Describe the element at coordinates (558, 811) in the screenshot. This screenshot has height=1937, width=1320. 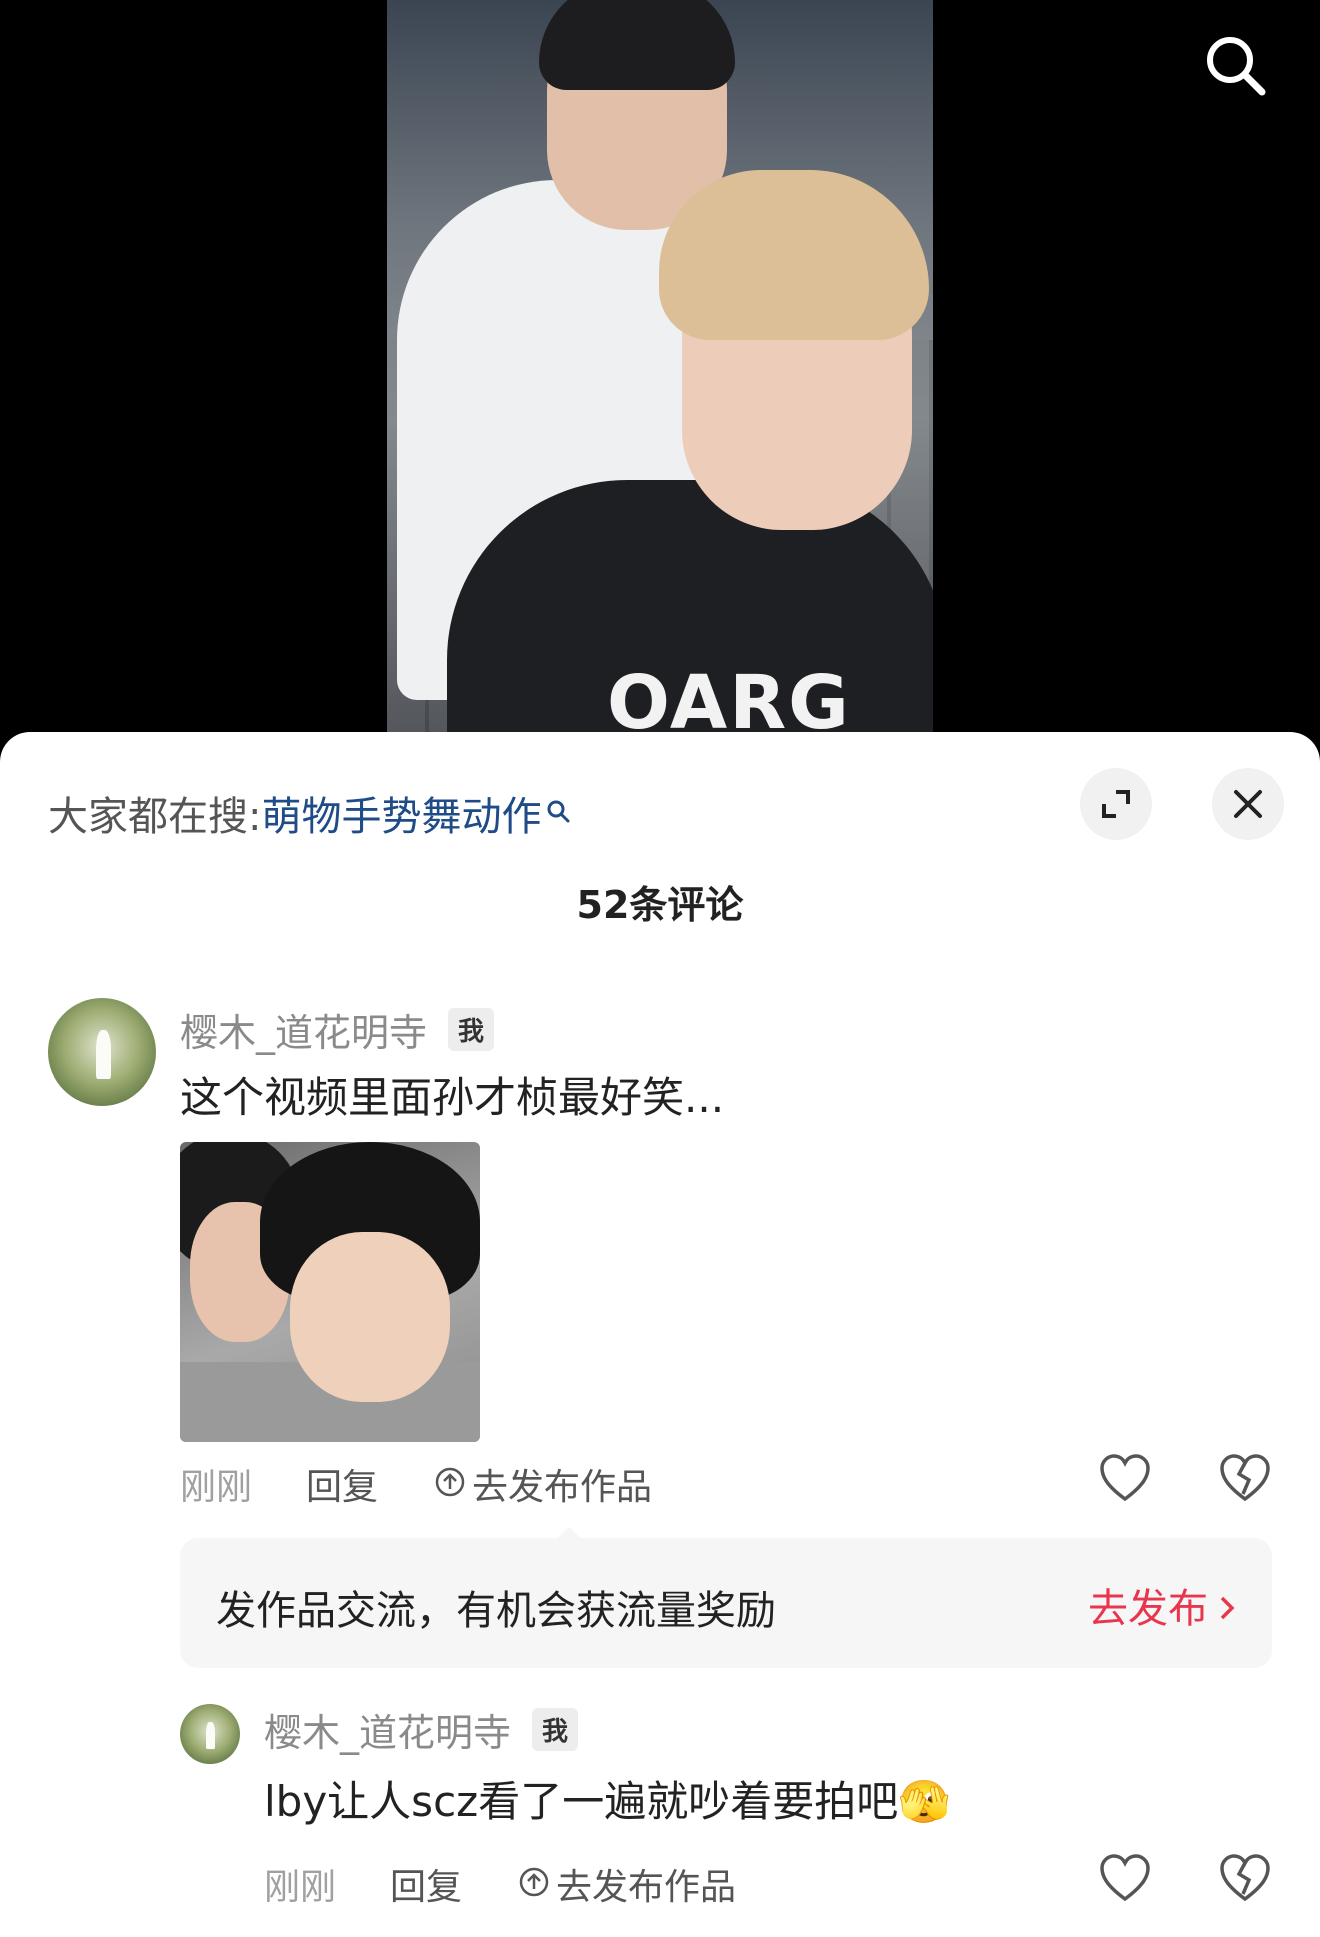
I see `small-search-icon` at that location.